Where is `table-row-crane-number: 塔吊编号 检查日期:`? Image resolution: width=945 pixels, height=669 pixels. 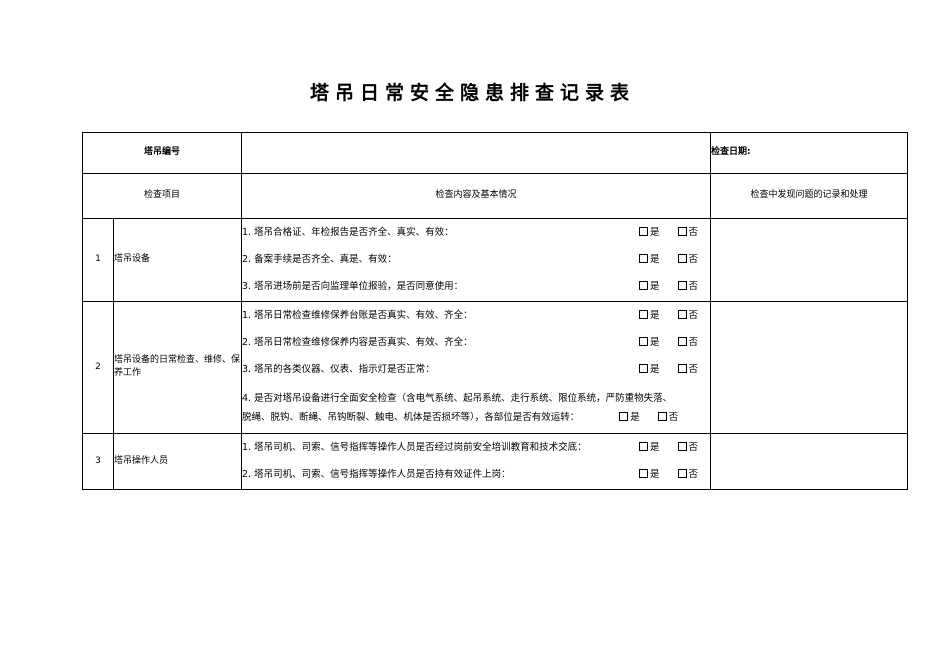 table-row-crane-number: 塔吊编号 检查日期: is located at coordinates (495, 153).